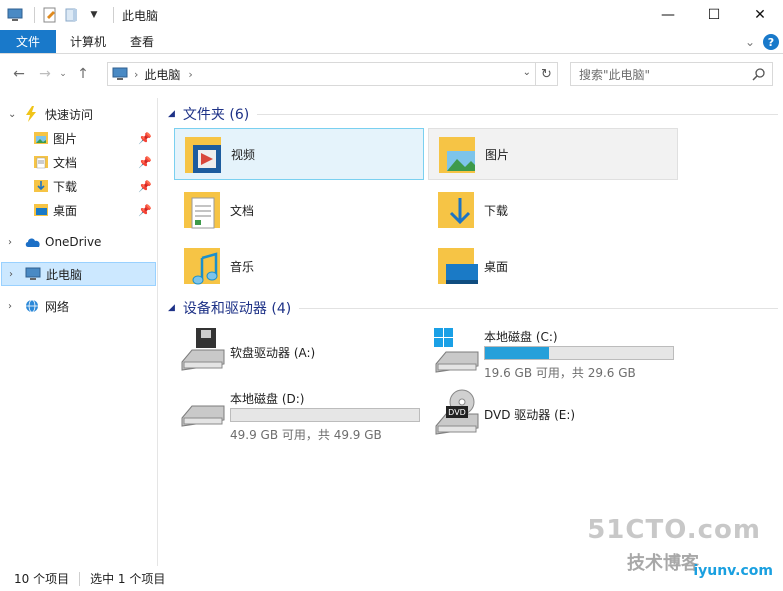 The image size is (783, 591). What do you see at coordinates (457, 412) in the screenshot?
I see `svg-text: DVD` at bounding box center [457, 412].